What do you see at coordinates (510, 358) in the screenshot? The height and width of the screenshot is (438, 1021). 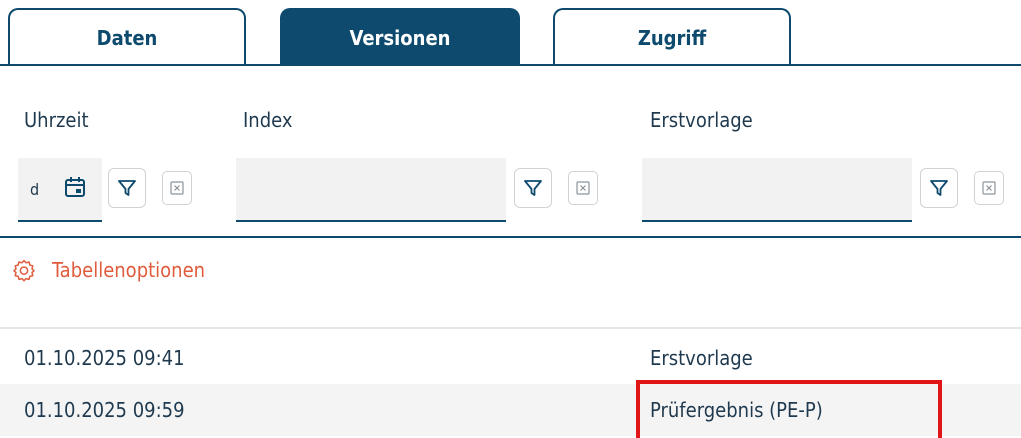 I see `table-row: 01.10.2025 09:41 Erstvorlage` at bounding box center [510, 358].